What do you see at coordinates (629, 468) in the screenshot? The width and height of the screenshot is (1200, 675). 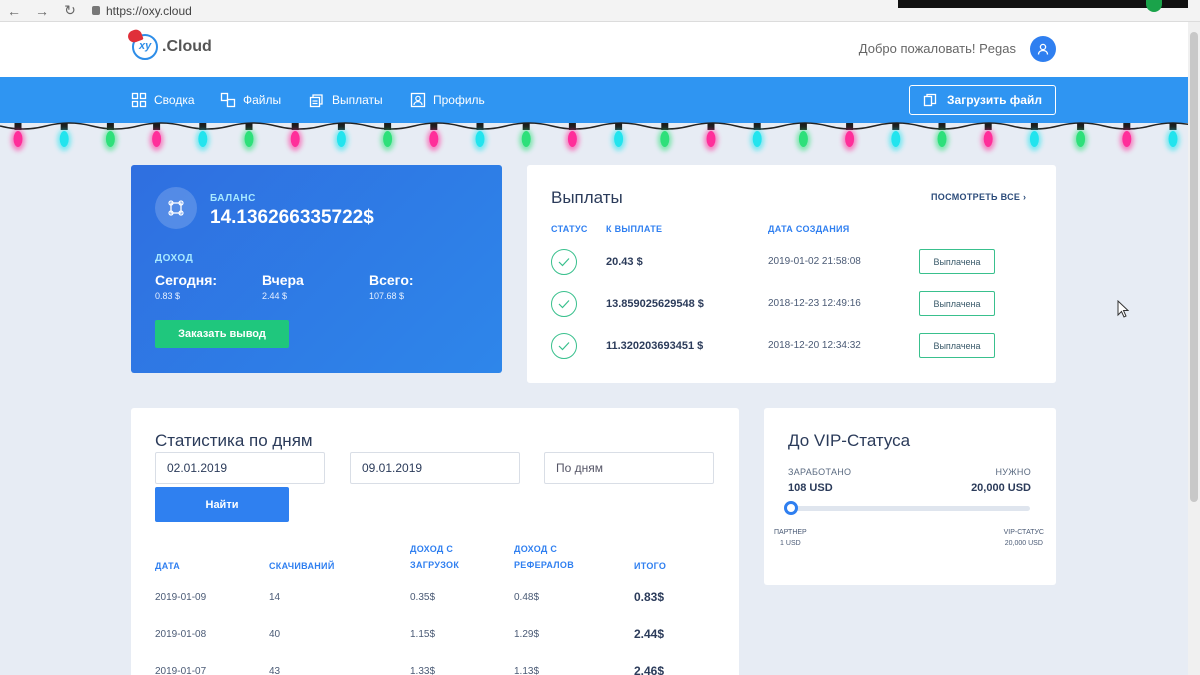 I see `grouping-select` at bounding box center [629, 468].